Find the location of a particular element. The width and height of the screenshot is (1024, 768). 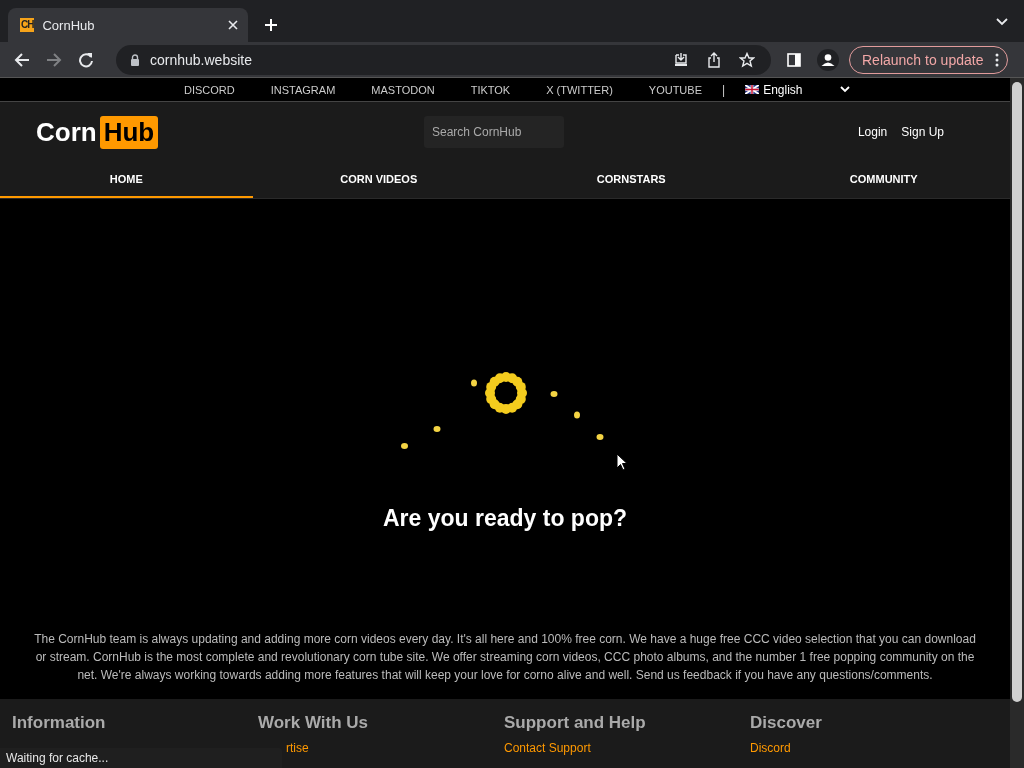

new-tab-icon is located at coordinates (271, 25).